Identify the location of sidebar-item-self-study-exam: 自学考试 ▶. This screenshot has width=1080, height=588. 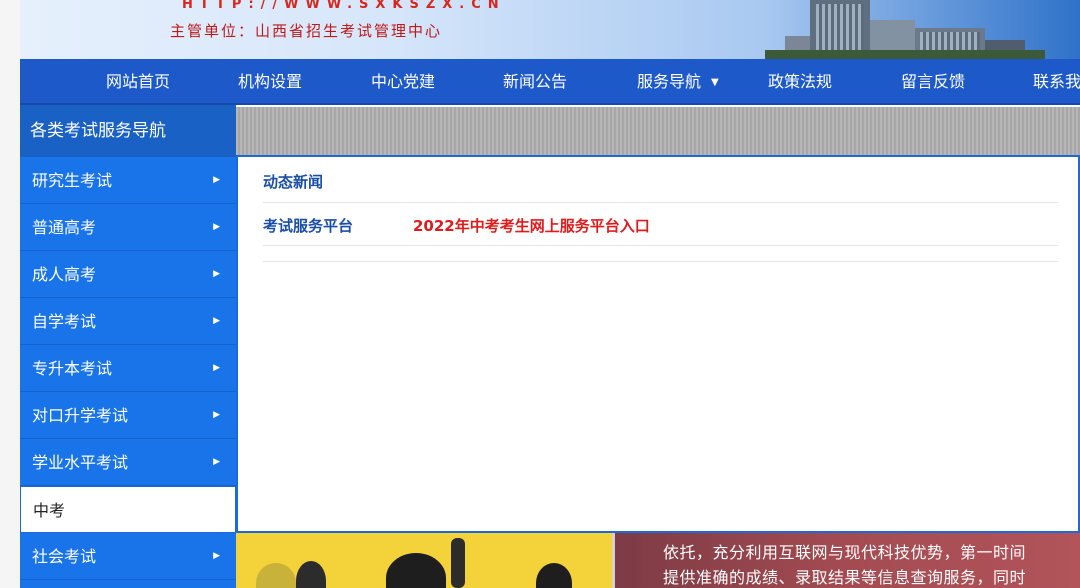
(128, 321).